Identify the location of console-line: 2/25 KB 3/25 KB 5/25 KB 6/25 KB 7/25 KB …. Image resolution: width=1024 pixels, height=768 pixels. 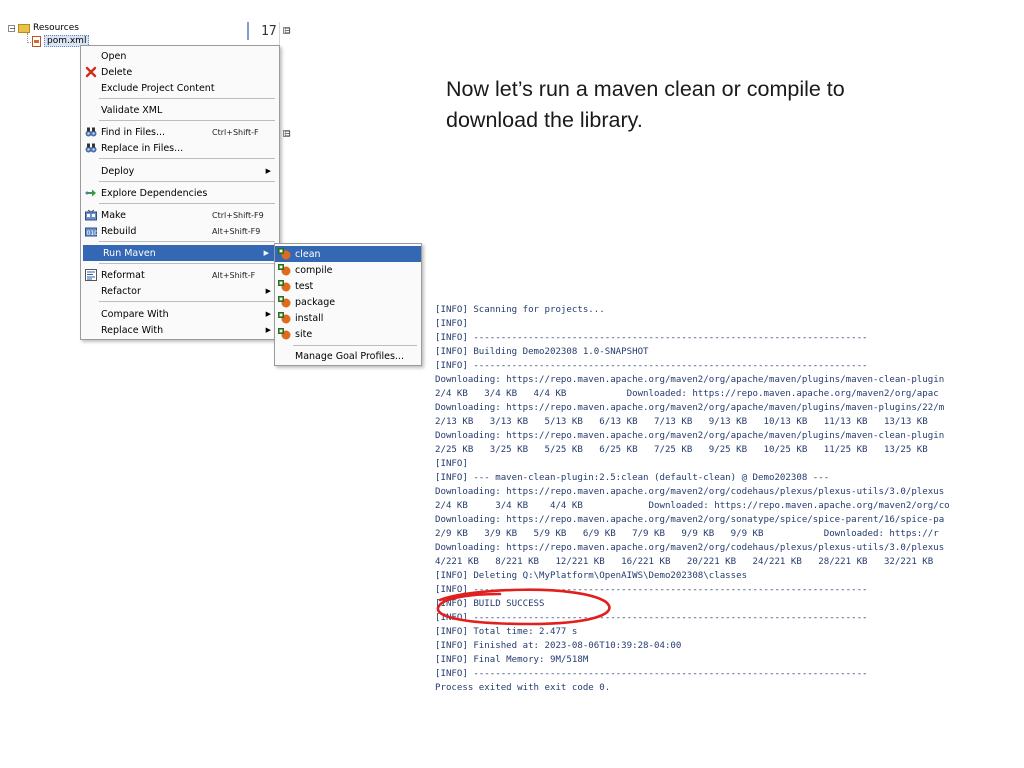
(681, 450).